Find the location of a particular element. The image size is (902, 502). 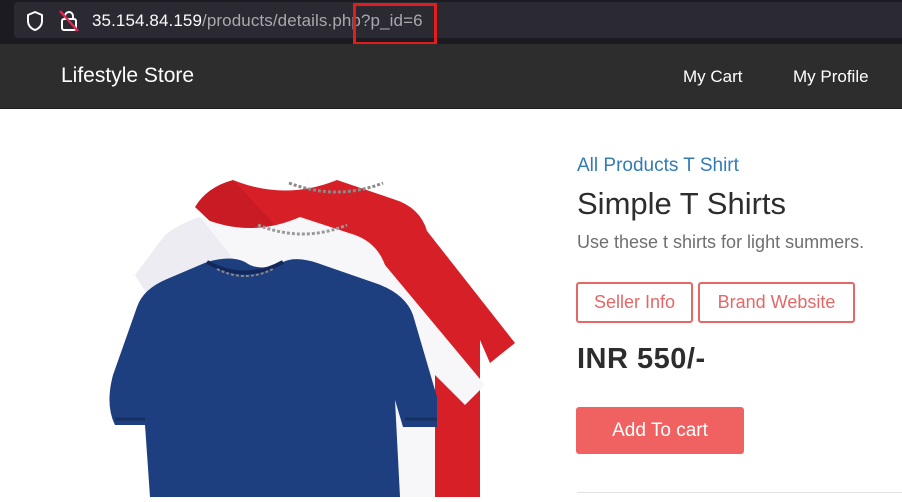

product-title: Simple T Shirts is located at coordinates (682, 203).